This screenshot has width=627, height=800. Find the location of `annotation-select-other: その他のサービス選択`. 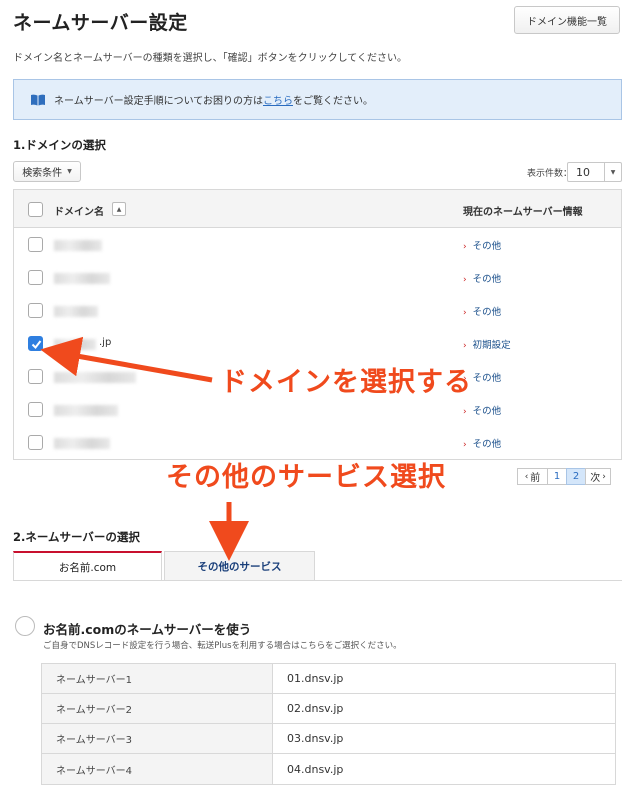

annotation-select-other: その他のサービス選択 is located at coordinates (306, 477).